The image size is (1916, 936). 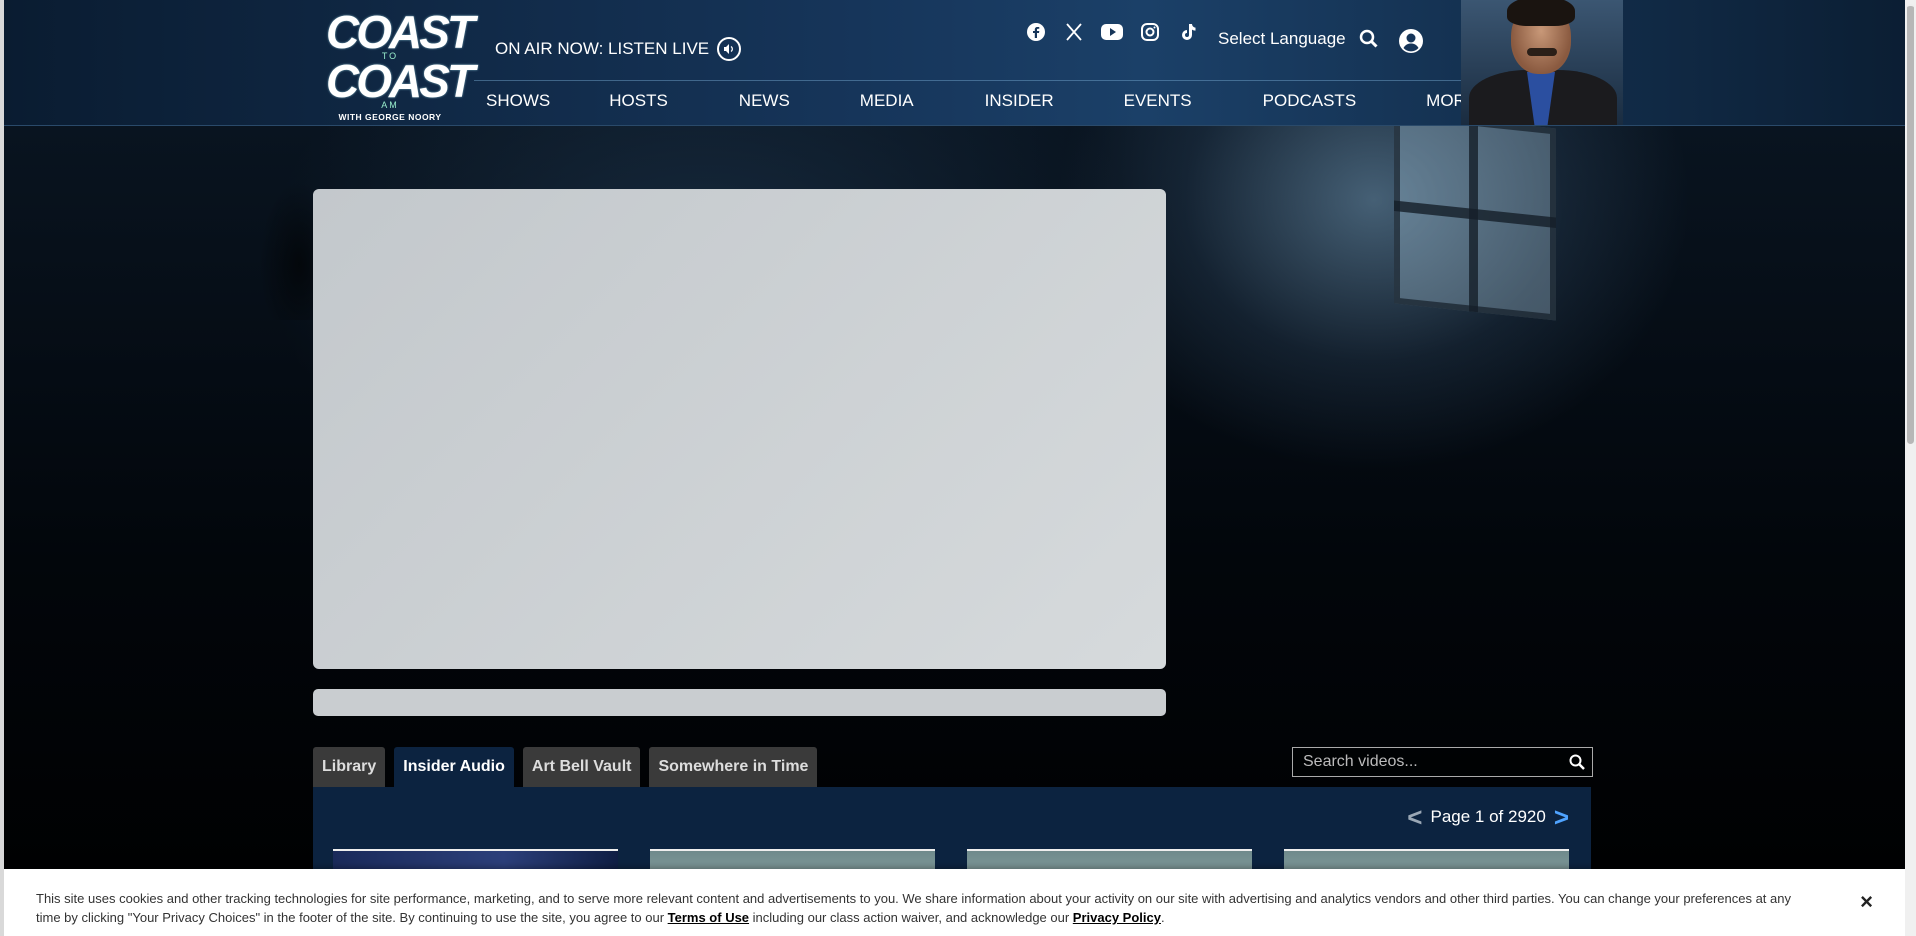 I want to click on pager: < Page 1 of 2920 >, so click(x=1488, y=817).